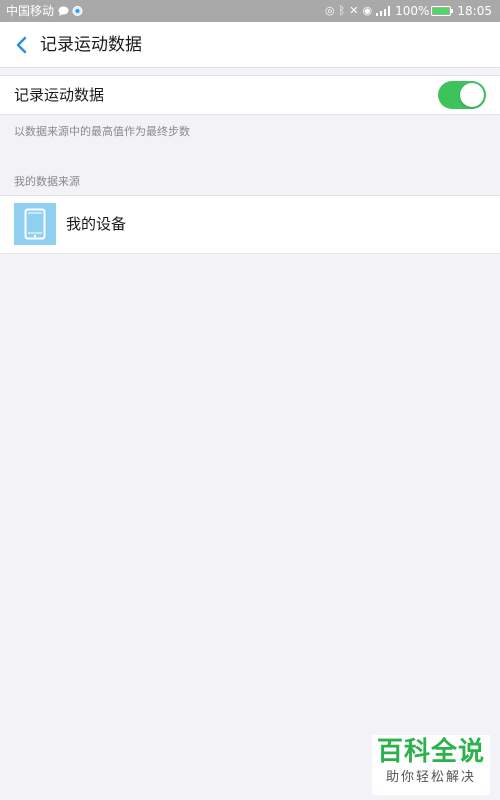  Describe the element at coordinates (96, 224) in the screenshot. I see `data-source-label: 我的设备` at that location.